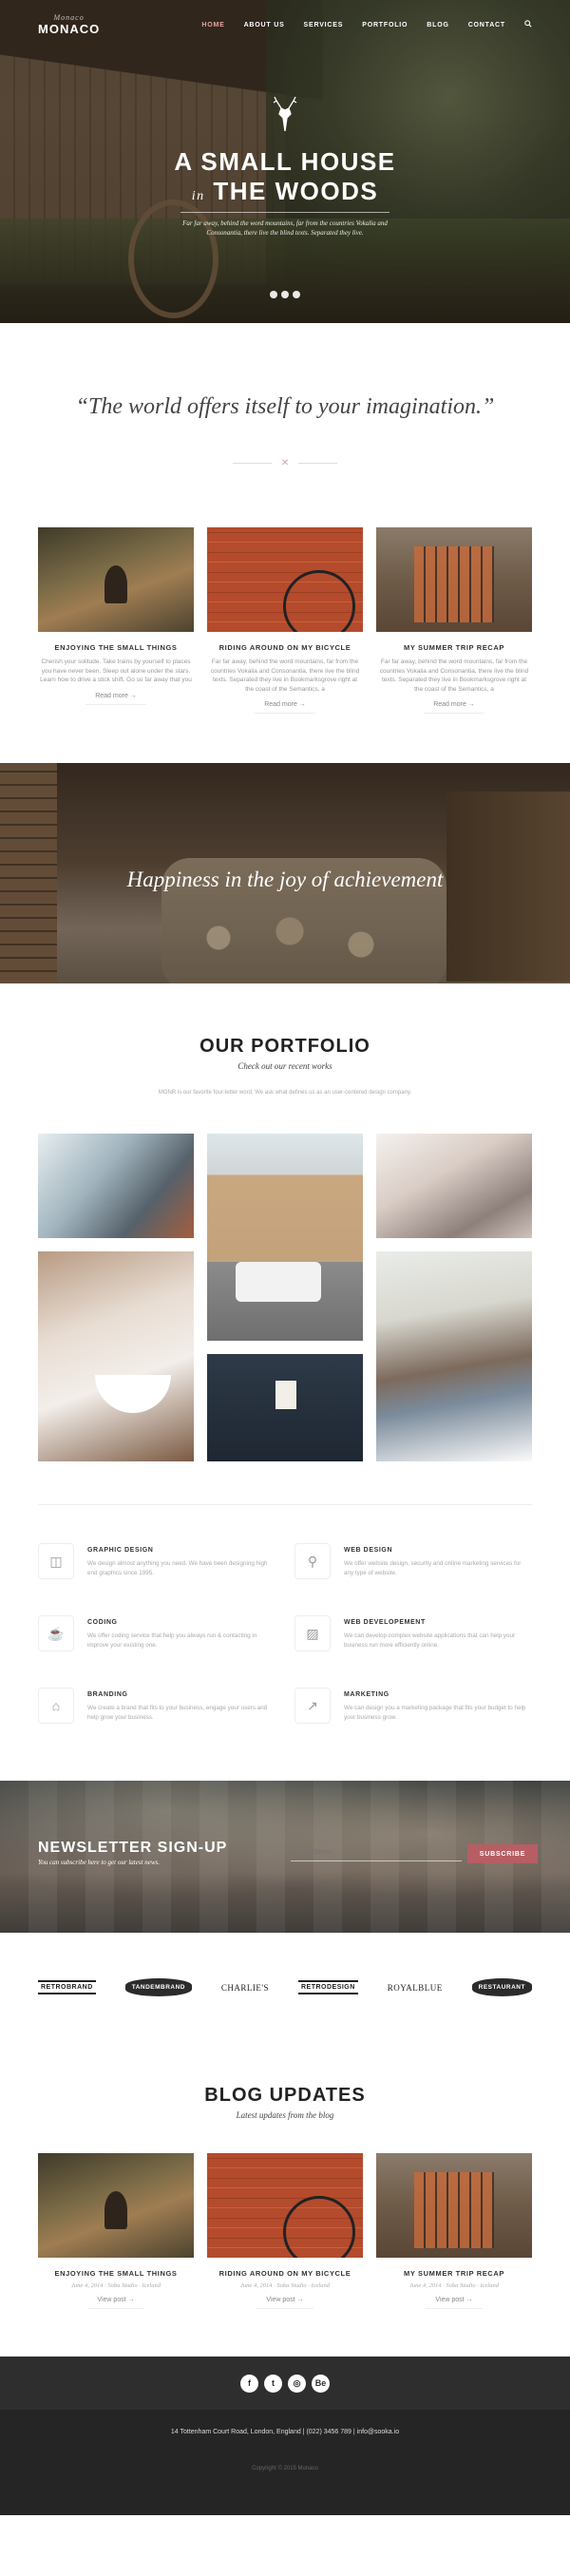  What do you see at coordinates (285, 1046) in the screenshot?
I see `section-title: OUR PORTFOLIO` at bounding box center [285, 1046].